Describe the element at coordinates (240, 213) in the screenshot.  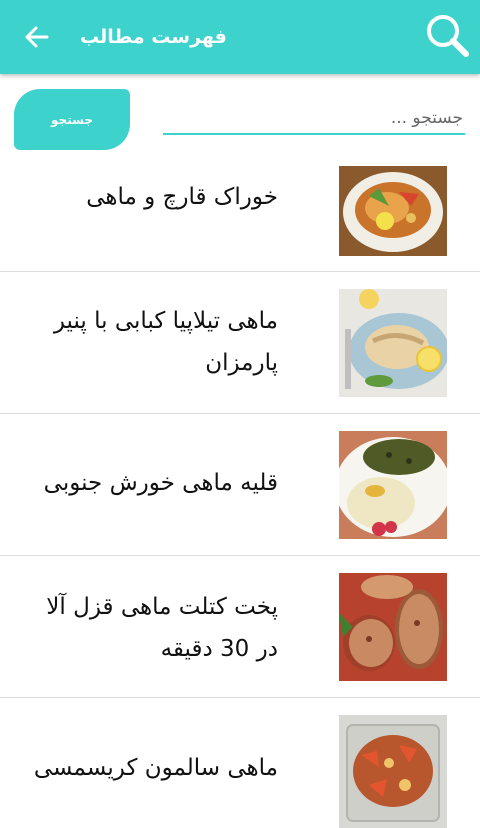
I see `list-item: خوراک قارچ و ماهی` at that location.